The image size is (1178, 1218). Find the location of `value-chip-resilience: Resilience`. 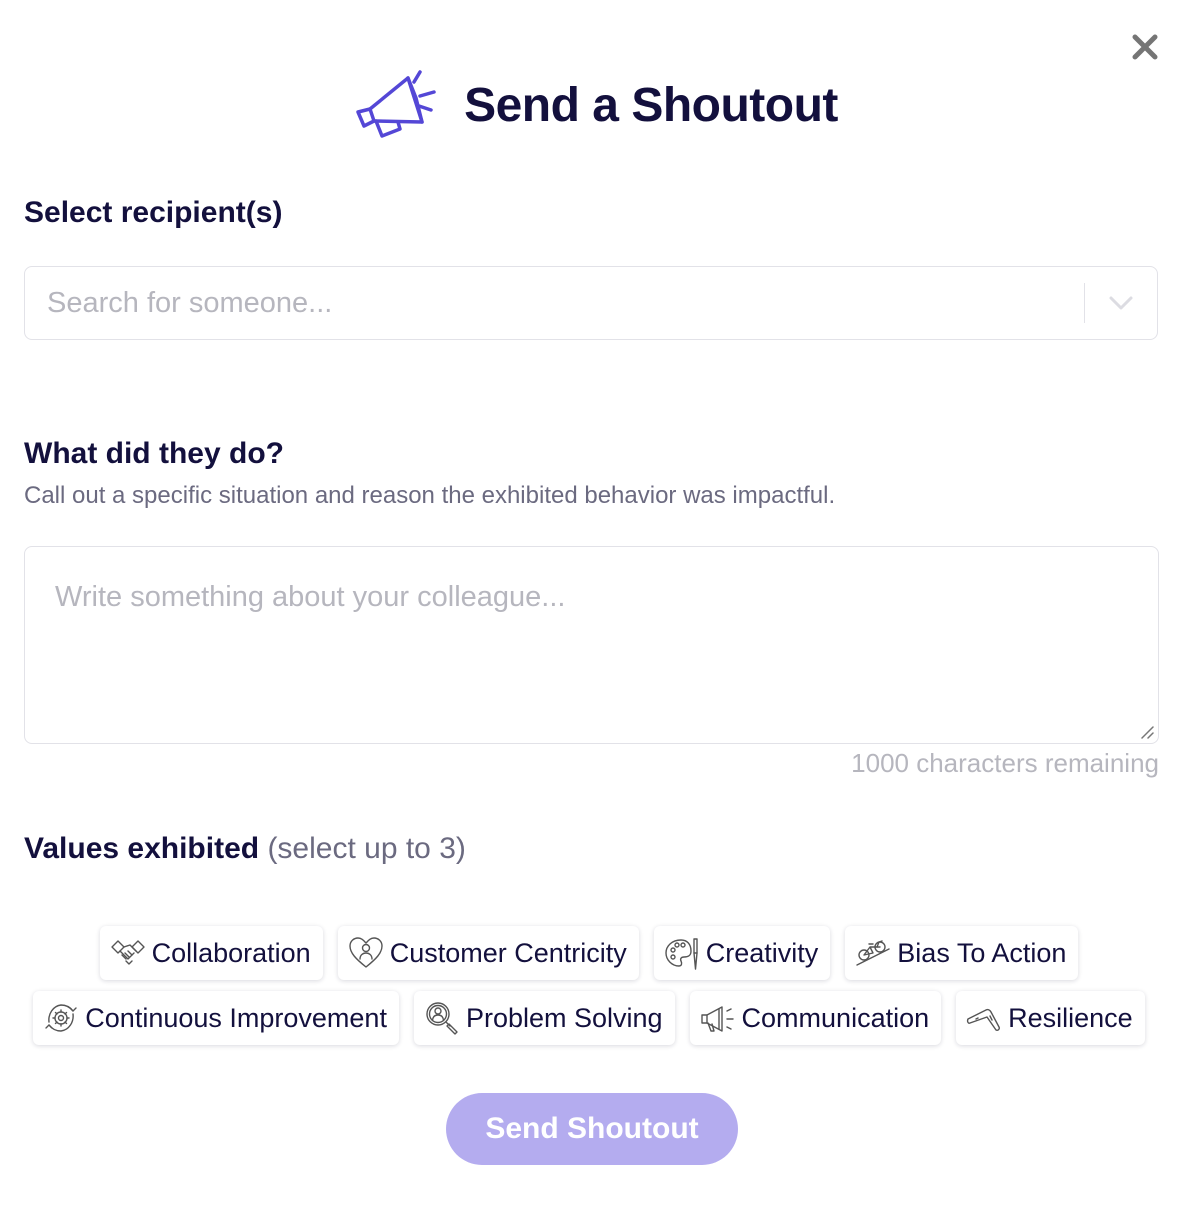

value-chip-resilience: Resilience is located at coordinates (1050, 1018).